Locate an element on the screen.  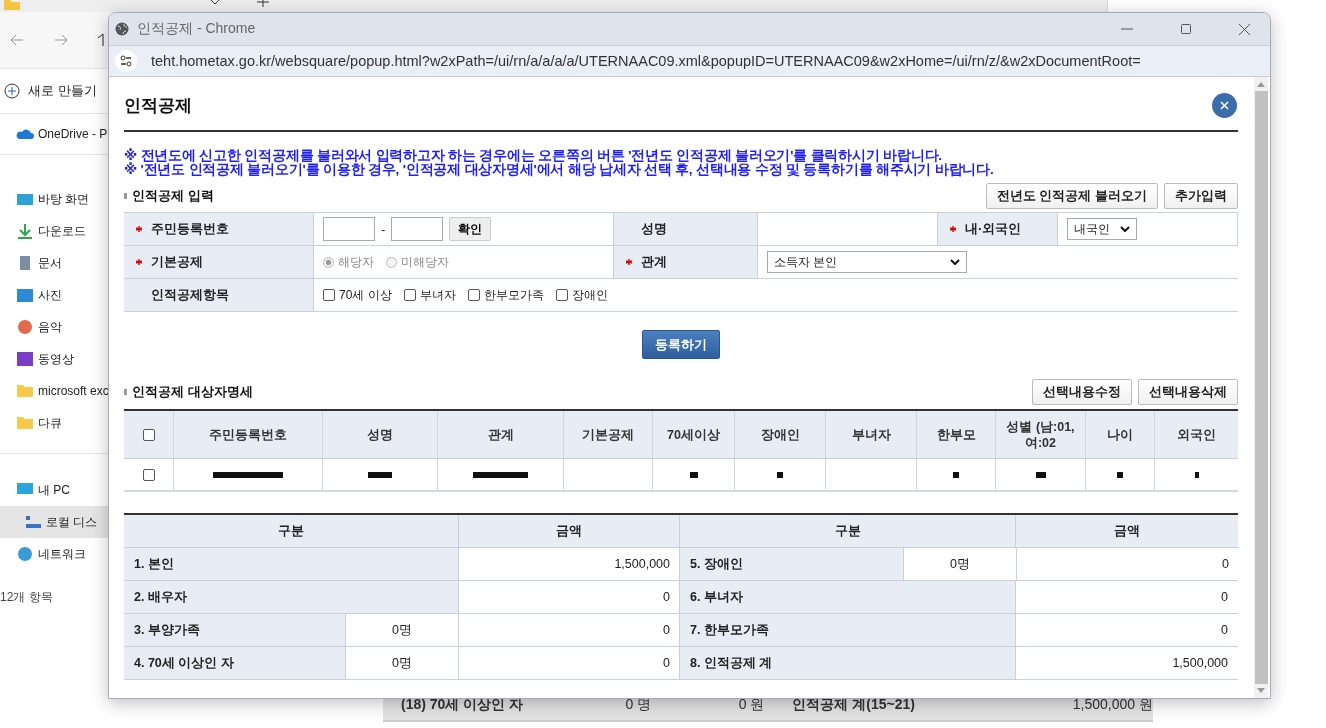
row-label: 6. 부녀자 is located at coordinates (848, 597).